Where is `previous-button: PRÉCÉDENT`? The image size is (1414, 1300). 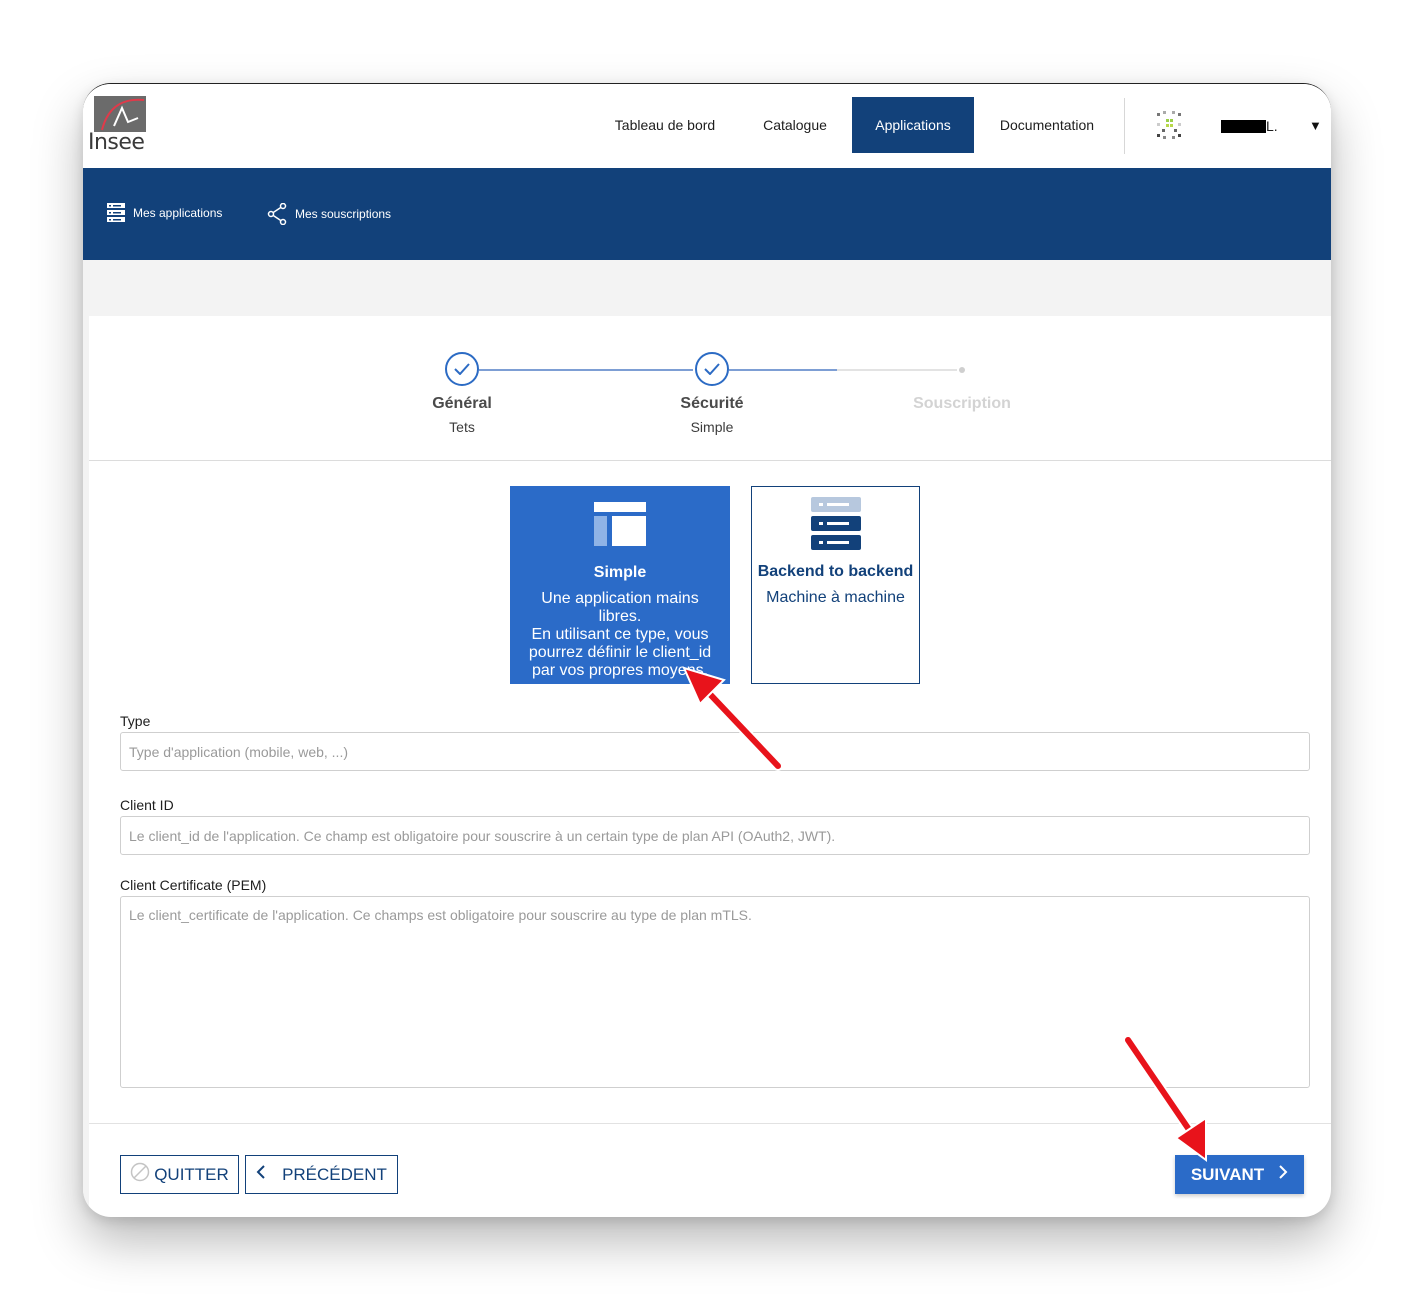
previous-button: PRÉCÉDENT is located at coordinates (321, 1174).